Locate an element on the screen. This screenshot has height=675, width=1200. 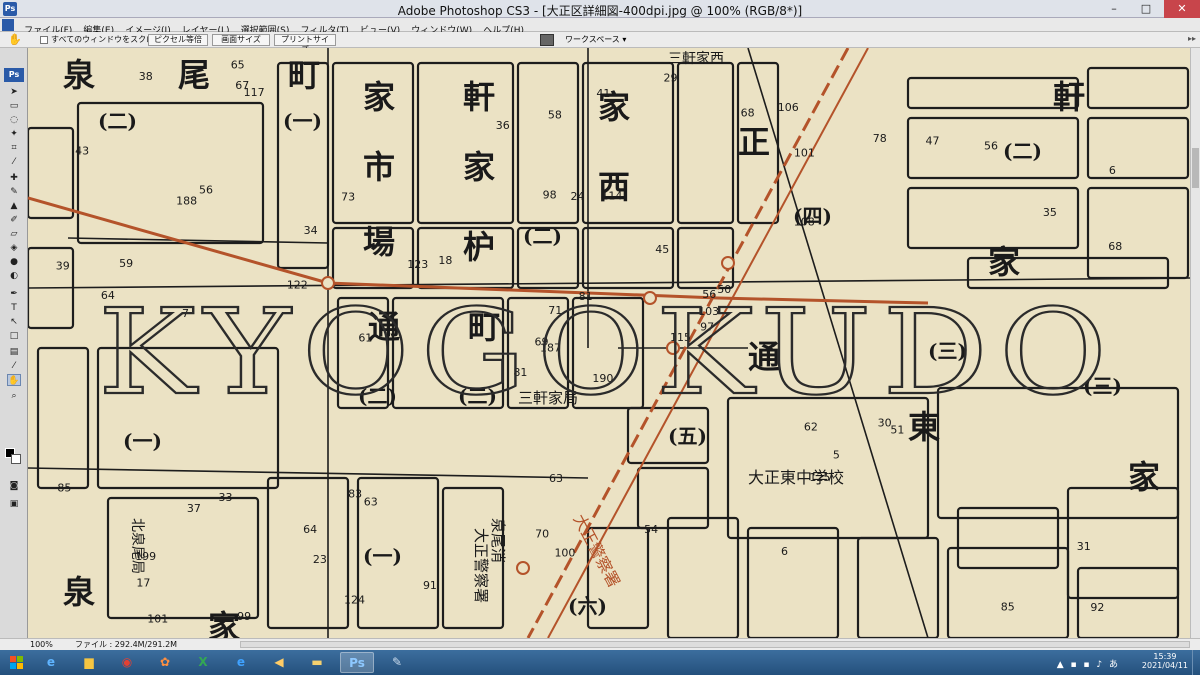
map-block-label: (六) is located at coordinates (587, 606).